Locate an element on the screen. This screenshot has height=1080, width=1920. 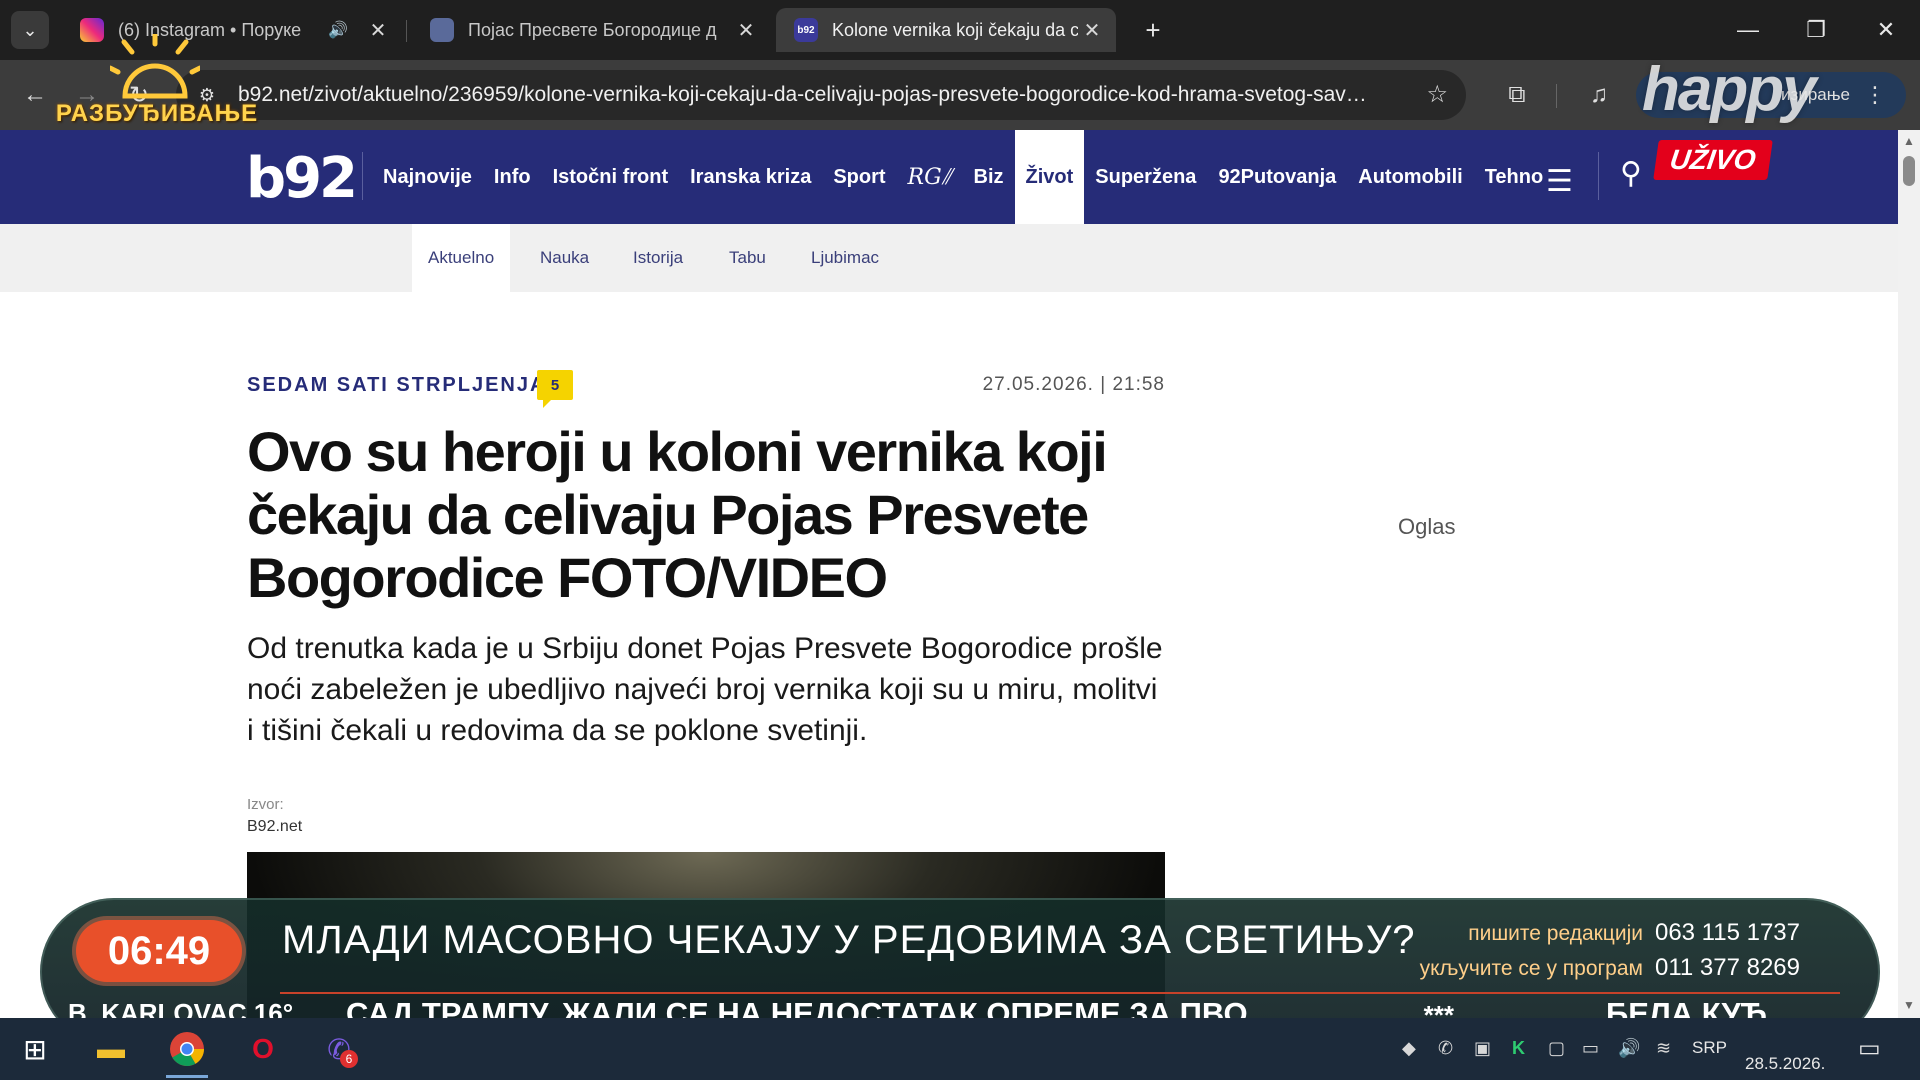
sun-icon is located at coordinates (155, 66).